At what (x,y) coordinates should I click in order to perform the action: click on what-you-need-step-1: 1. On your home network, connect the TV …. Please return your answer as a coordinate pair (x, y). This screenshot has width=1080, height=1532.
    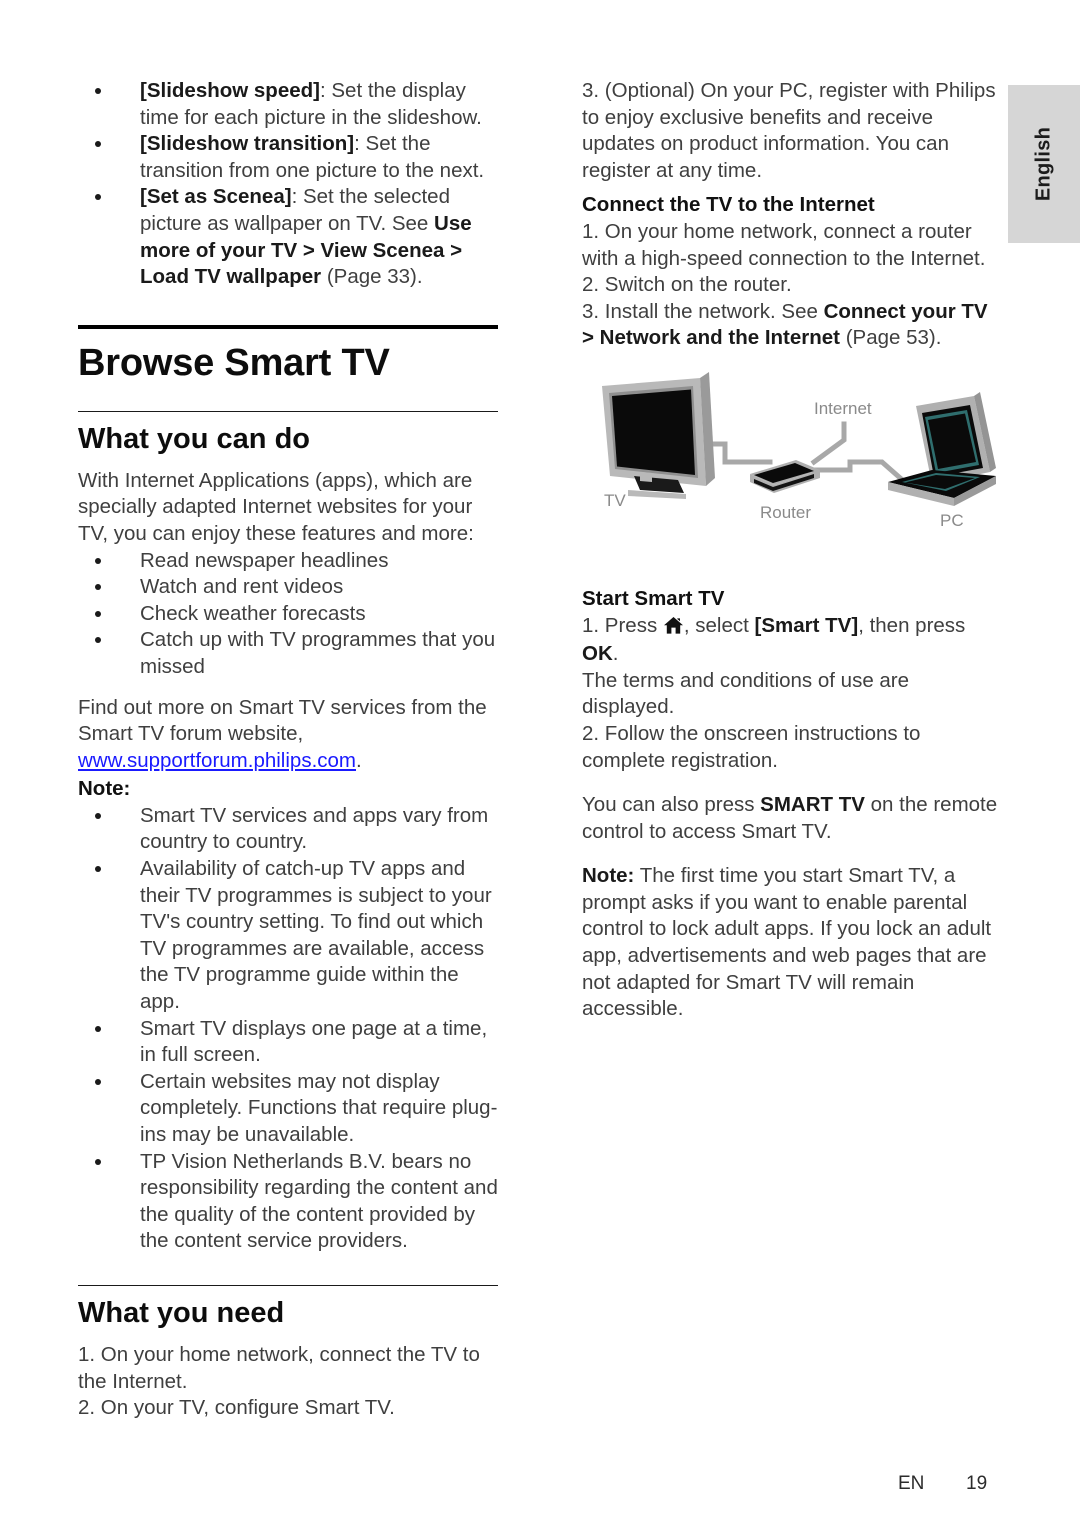
    Looking at the image, I should click on (279, 1367).